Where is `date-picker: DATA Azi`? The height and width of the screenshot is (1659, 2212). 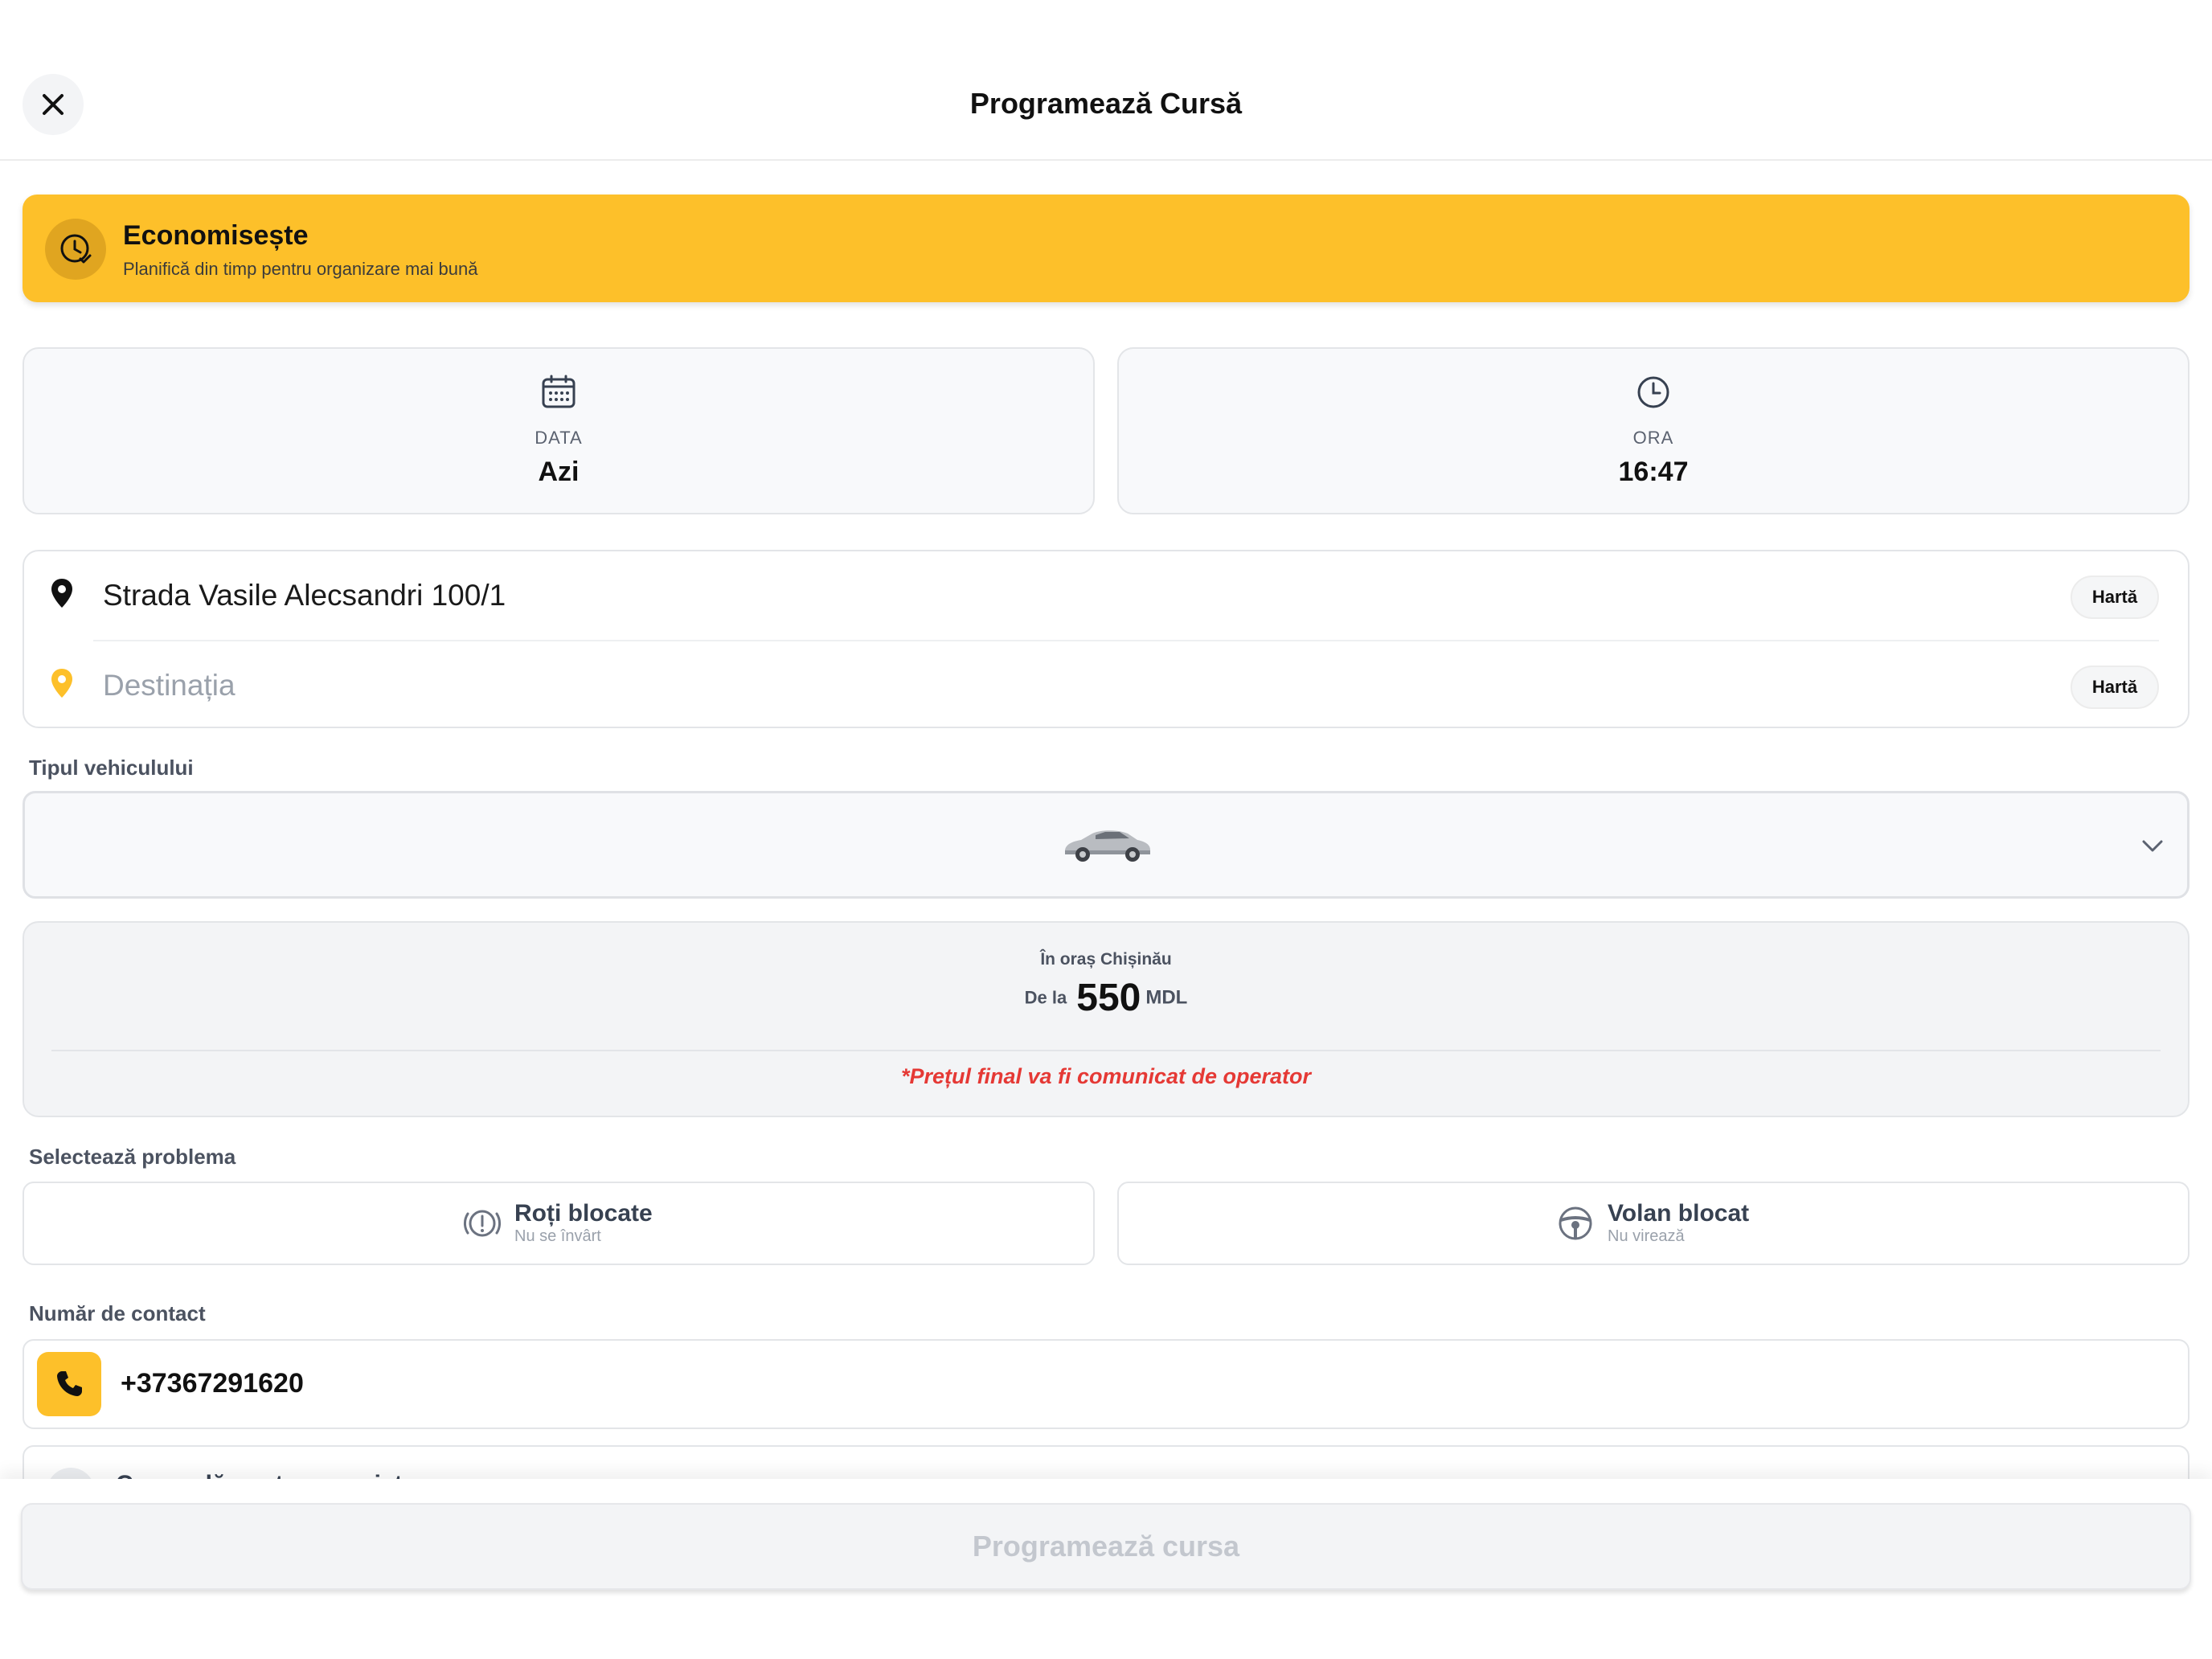 date-picker: DATA Azi is located at coordinates (559, 431).